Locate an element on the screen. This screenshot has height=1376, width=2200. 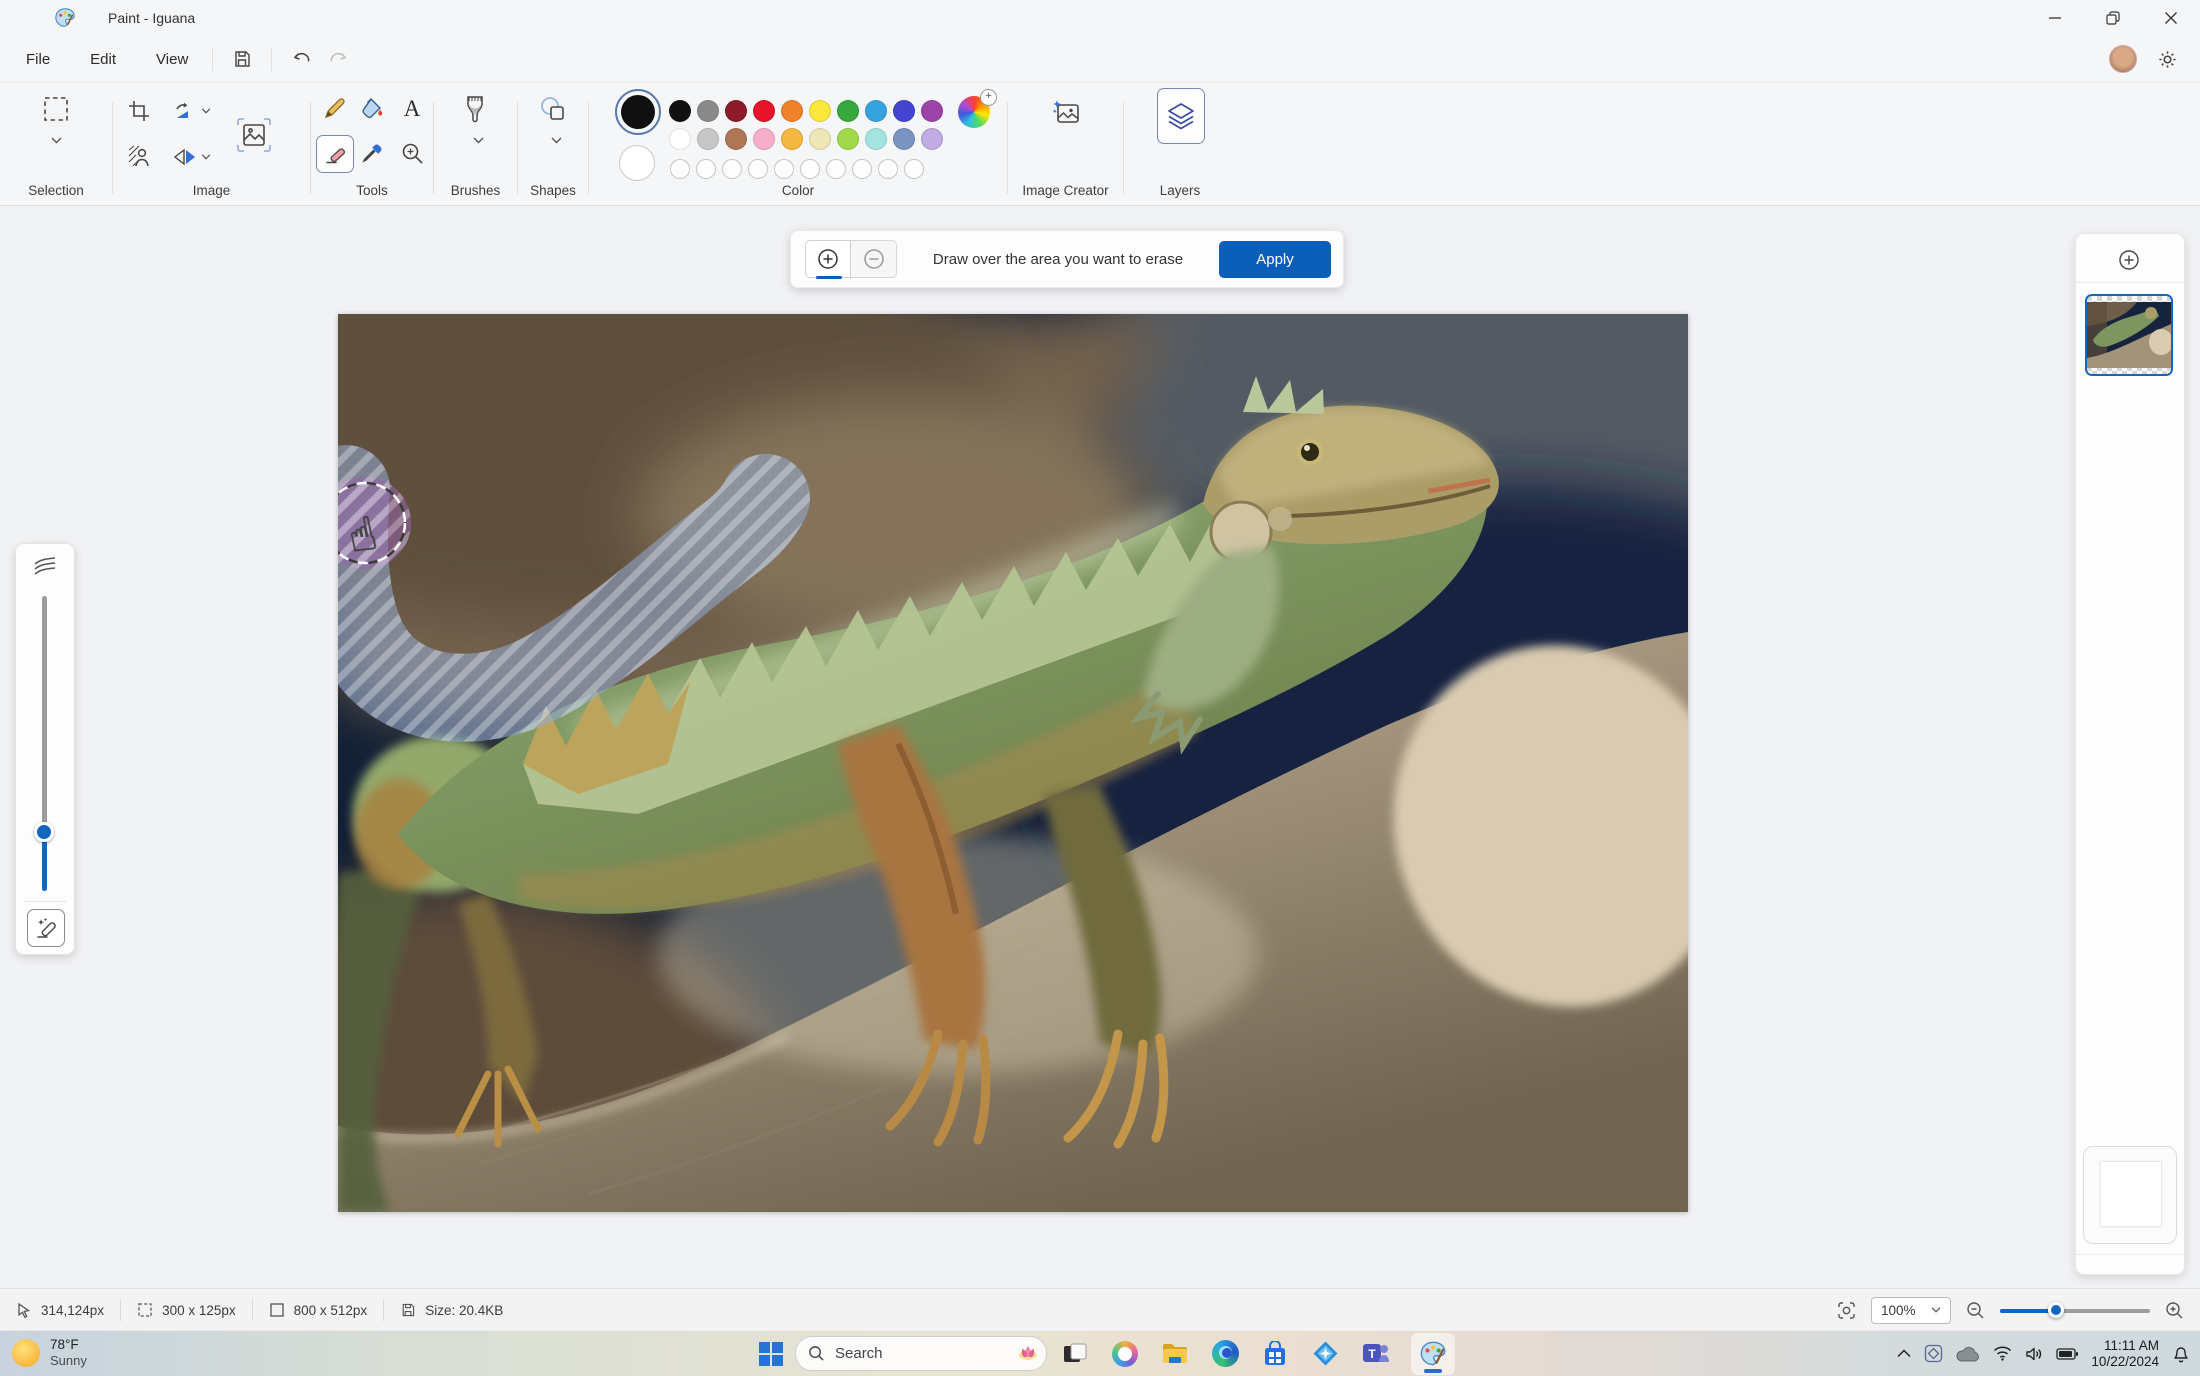
menu-file: File is located at coordinates (38, 59).